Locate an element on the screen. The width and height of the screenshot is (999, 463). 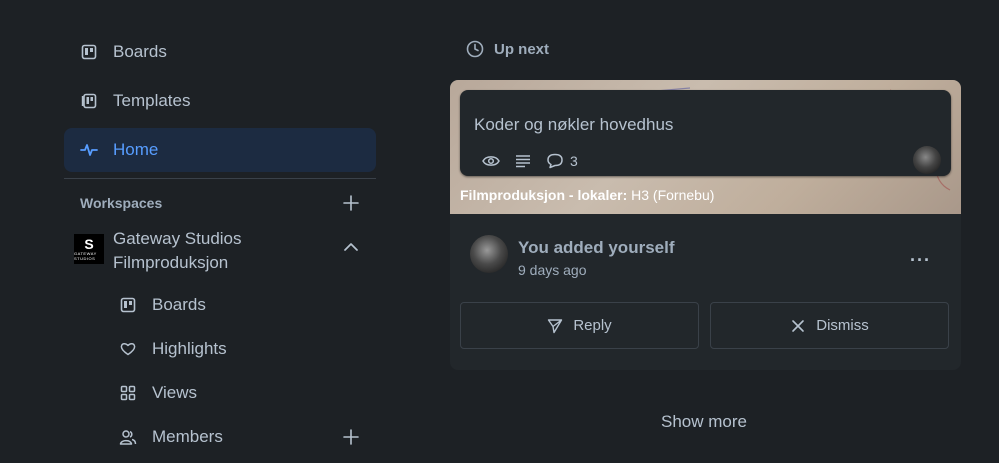
dismiss-button: Dismiss is located at coordinates (829, 325).